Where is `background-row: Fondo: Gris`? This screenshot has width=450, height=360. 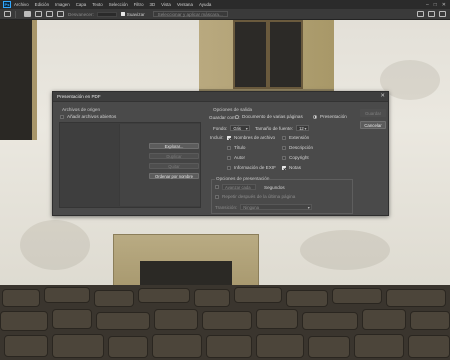 background-row: Fondo: Gris is located at coordinates (232, 128).